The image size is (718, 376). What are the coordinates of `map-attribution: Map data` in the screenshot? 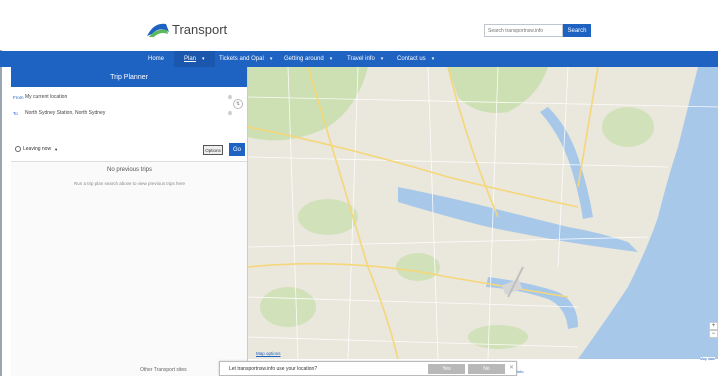 It's located at (707, 359).